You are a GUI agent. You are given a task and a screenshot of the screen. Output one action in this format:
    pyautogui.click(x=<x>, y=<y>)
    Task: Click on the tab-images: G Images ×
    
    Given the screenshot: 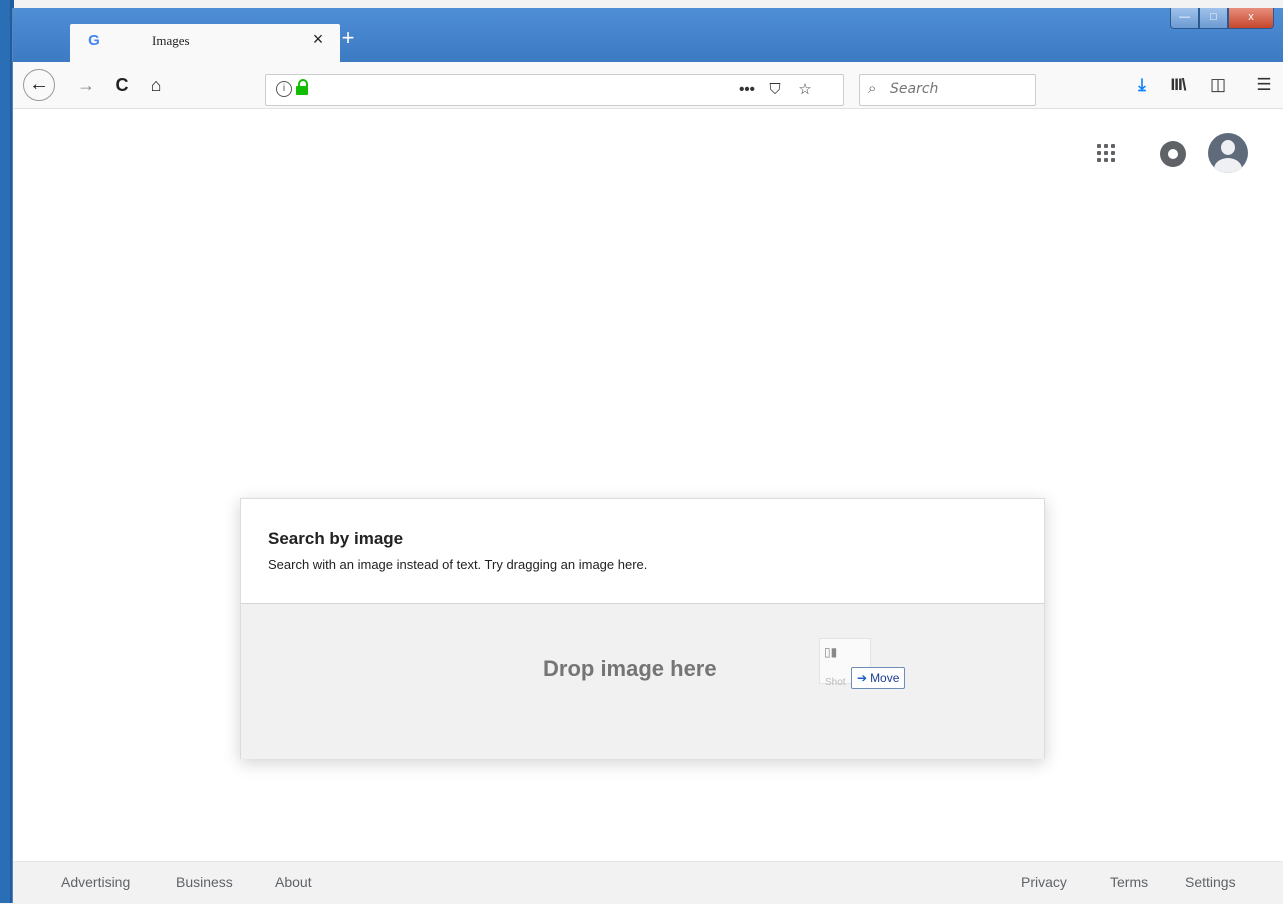 What is the action you would take?
    pyautogui.click(x=205, y=43)
    